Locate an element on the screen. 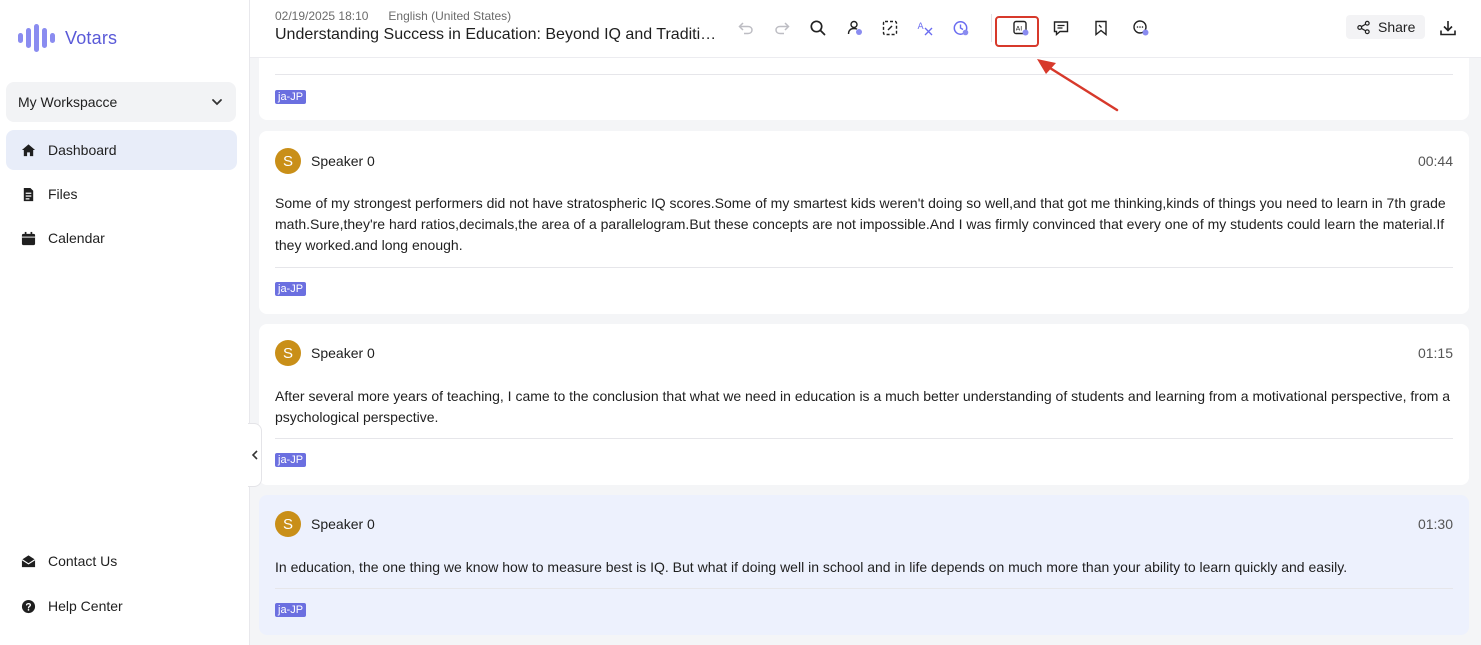 The image size is (1481, 645). sidebar-item-contact-us: Contact Us is located at coordinates (121, 561).